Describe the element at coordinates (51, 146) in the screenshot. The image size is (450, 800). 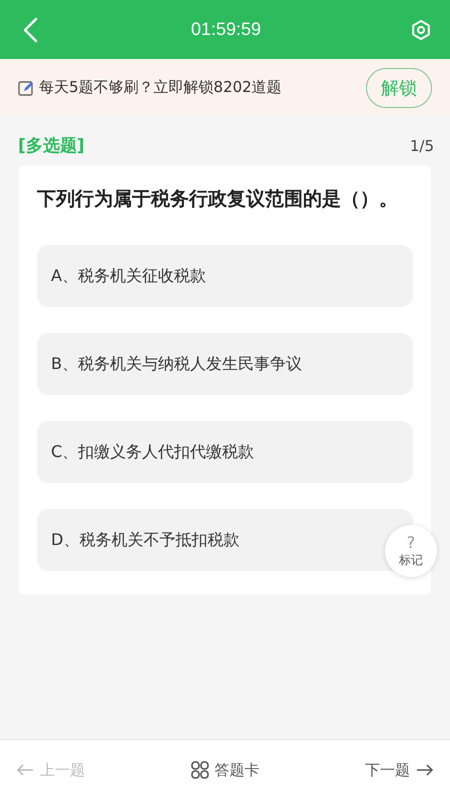
I see `question-type: [多选题]` at that location.